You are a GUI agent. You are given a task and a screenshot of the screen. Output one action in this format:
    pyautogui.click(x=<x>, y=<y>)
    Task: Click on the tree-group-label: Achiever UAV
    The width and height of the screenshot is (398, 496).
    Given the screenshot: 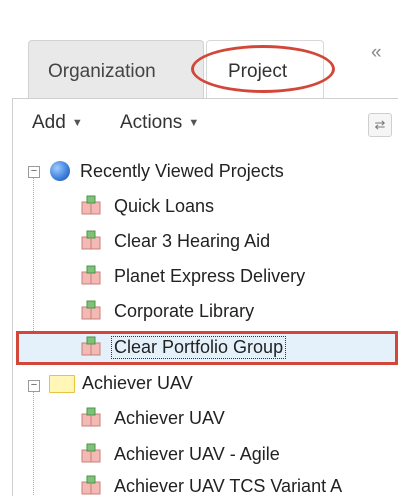 What is the action you would take?
    pyautogui.click(x=137, y=383)
    